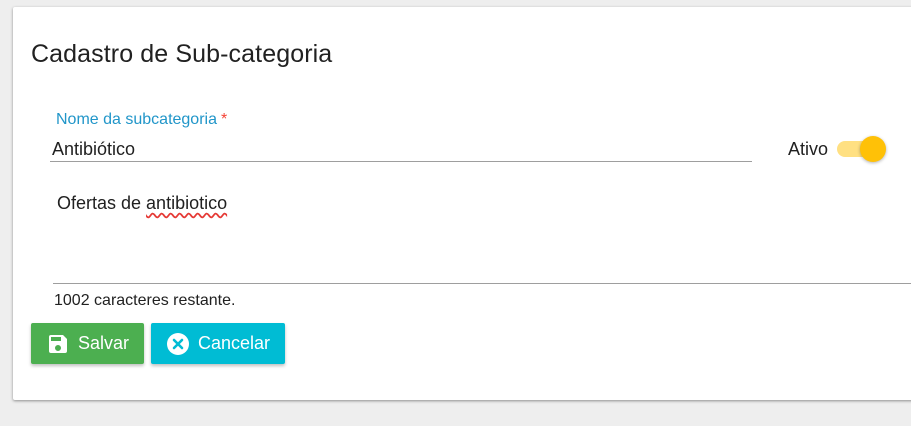 This screenshot has height=426, width=911. What do you see at coordinates (808, 148) in the screenshot?
I see `active-label: Ativo` at bounding box center [808, 148].